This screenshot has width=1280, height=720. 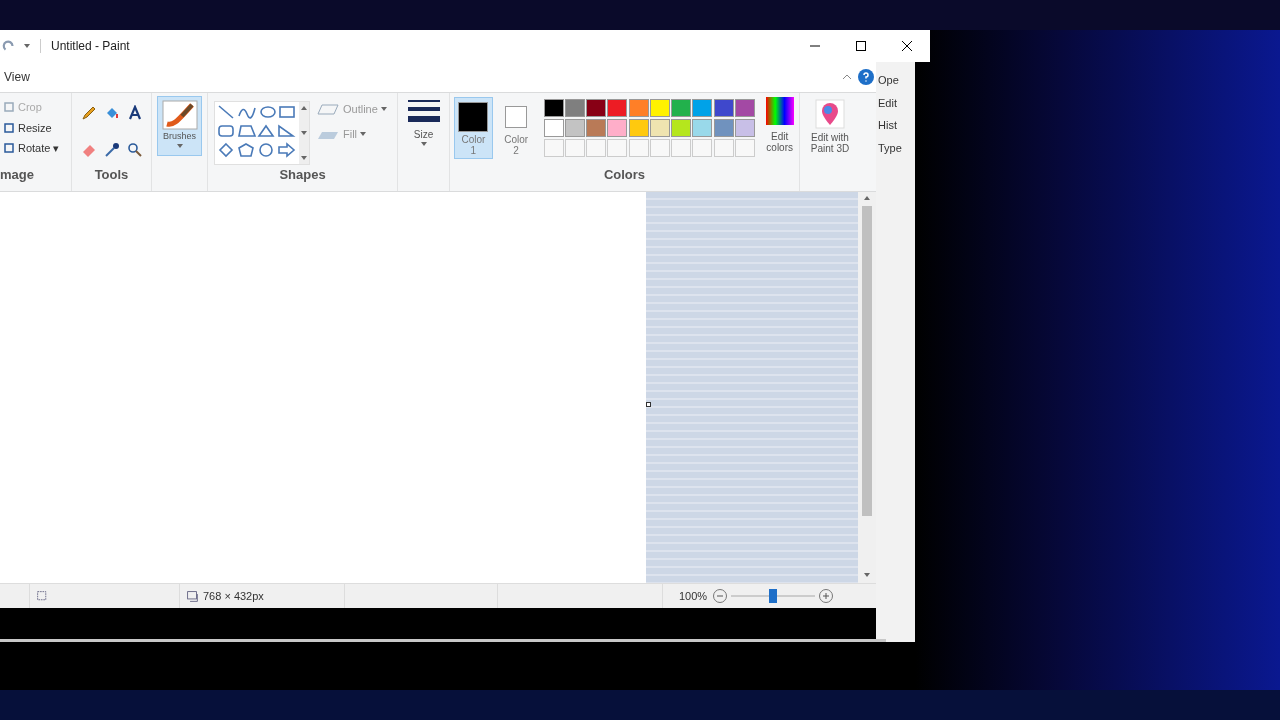 What do you see at coordinates (9, 46) in the screenshot?
I see `redo-icon` at bounding box center [9, 46].